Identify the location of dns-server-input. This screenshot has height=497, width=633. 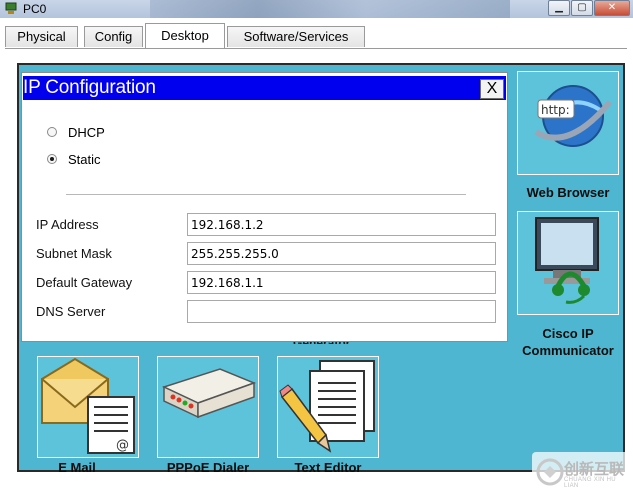
(341, 311).